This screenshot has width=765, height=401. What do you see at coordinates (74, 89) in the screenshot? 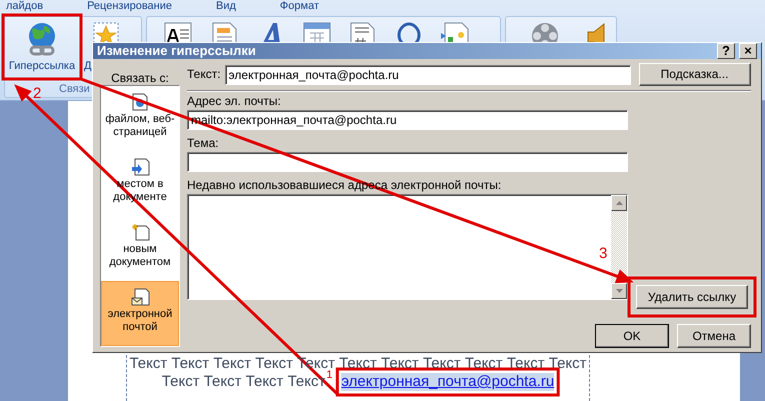
I see `group-label: Связи` at bounding box center [74, 89].